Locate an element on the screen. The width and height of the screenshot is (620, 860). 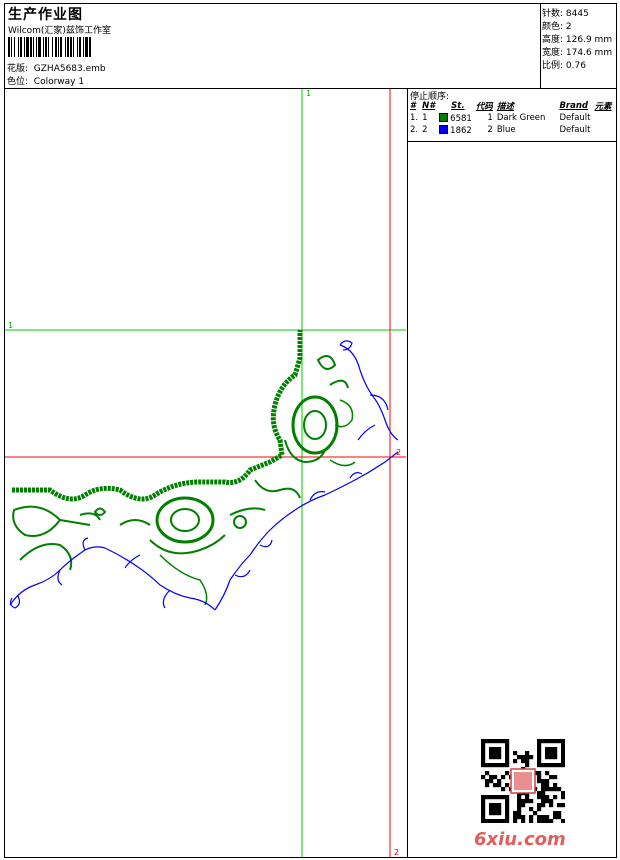
marker-red-right: 2 is located at coordinates (398, 452).